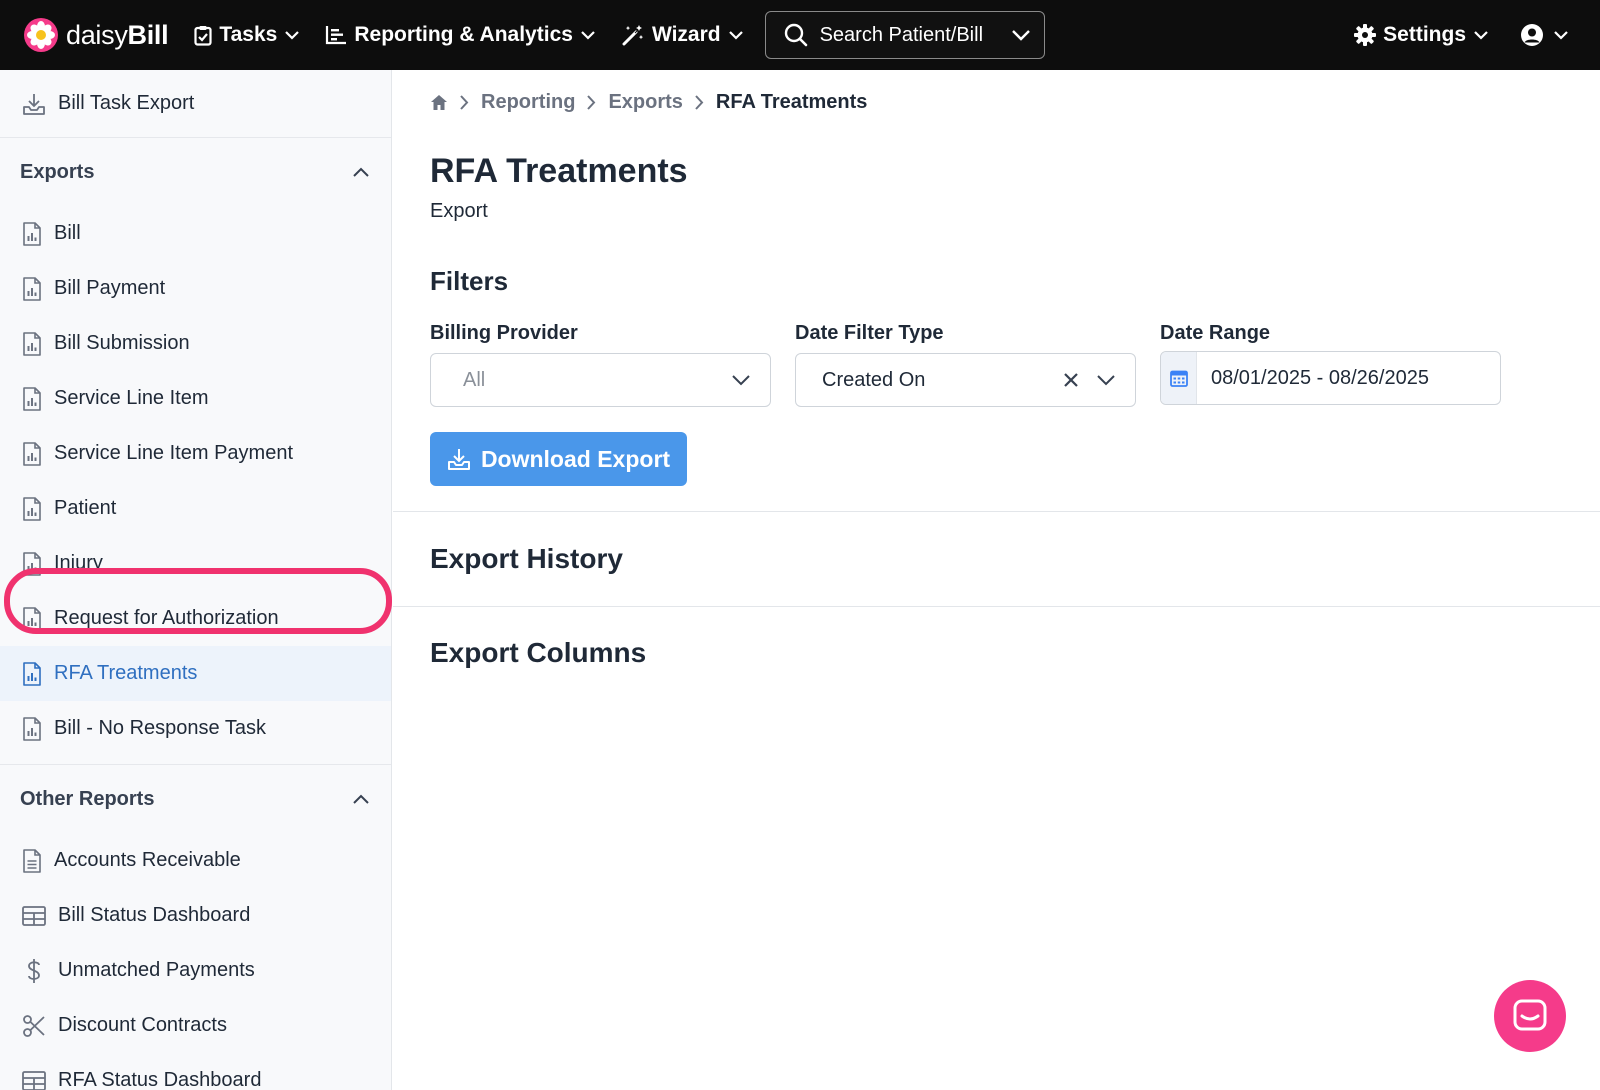 The height and width of the screenshot is (1090, 1600). I want to click on brand: daisyBill, so click(96, 35).